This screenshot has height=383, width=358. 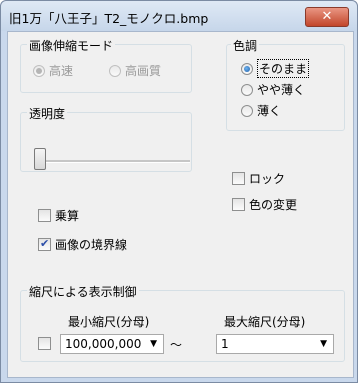 I want to click on scale-control-title: 縮尺による表示制御, so click(x=83, y=291).